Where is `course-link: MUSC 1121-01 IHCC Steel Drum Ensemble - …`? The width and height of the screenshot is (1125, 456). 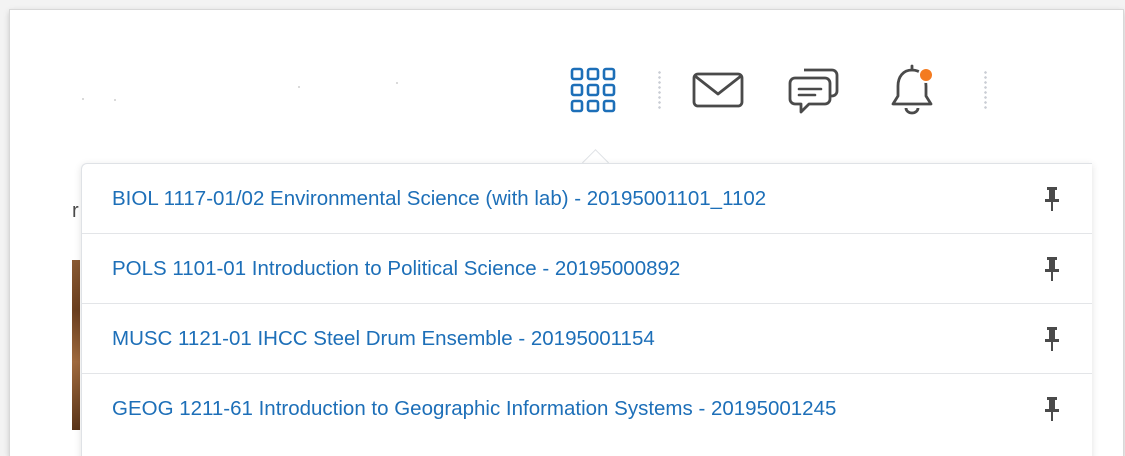 course-link: MUSC 1121-01 IHCC Steel Drum Ensemble - … is located at coordinates (383, 339).